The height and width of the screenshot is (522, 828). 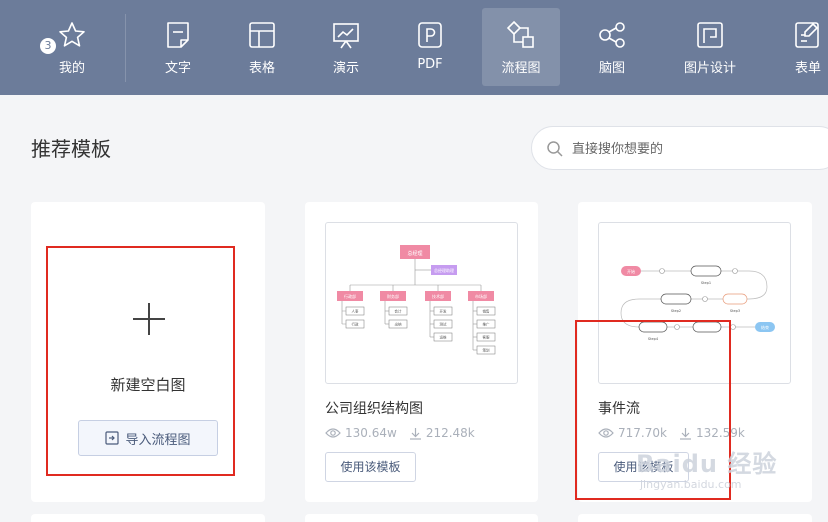 I want to click on nav-item-pdf: PDF, so click(x=430, y=47).